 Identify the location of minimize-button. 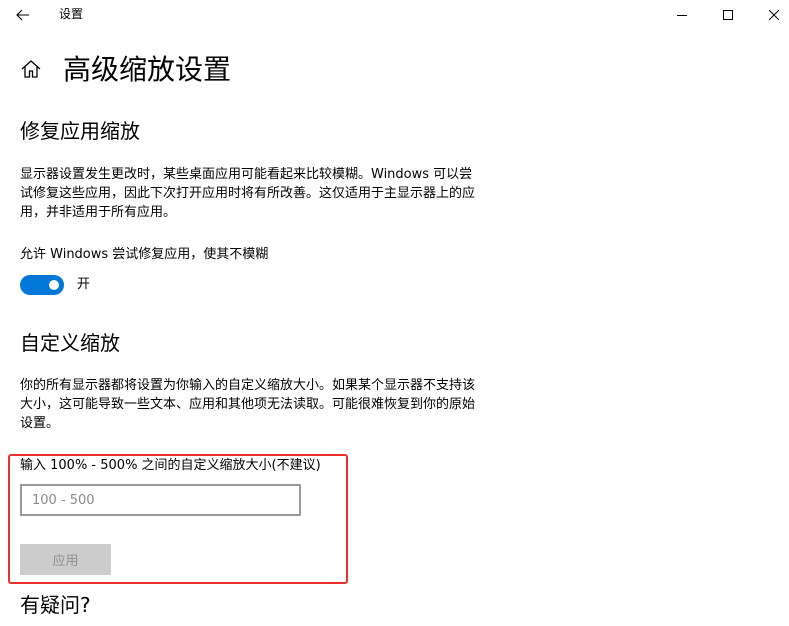
(682, 15).